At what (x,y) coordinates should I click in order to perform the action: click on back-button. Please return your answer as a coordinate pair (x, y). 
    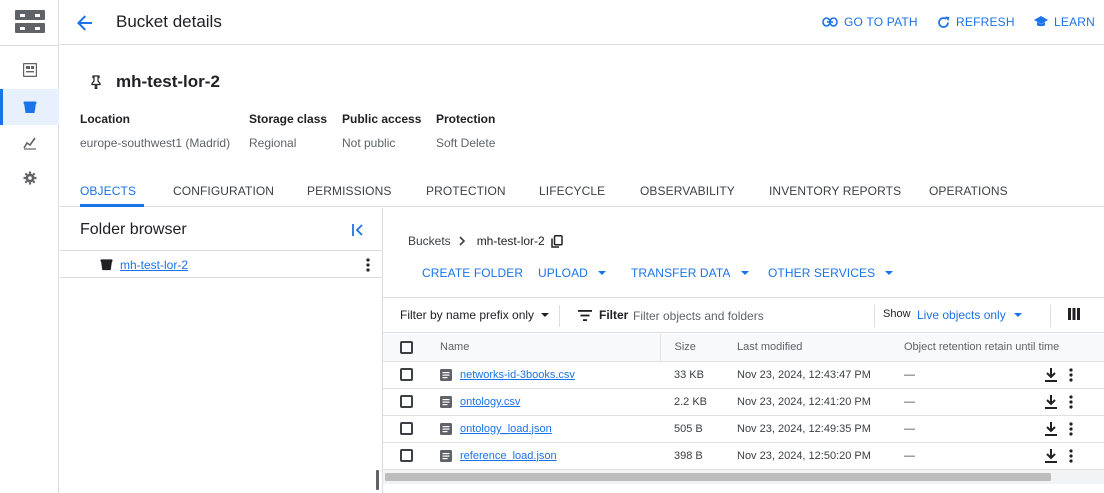
    Looking at the image, I should click on (85, 23).